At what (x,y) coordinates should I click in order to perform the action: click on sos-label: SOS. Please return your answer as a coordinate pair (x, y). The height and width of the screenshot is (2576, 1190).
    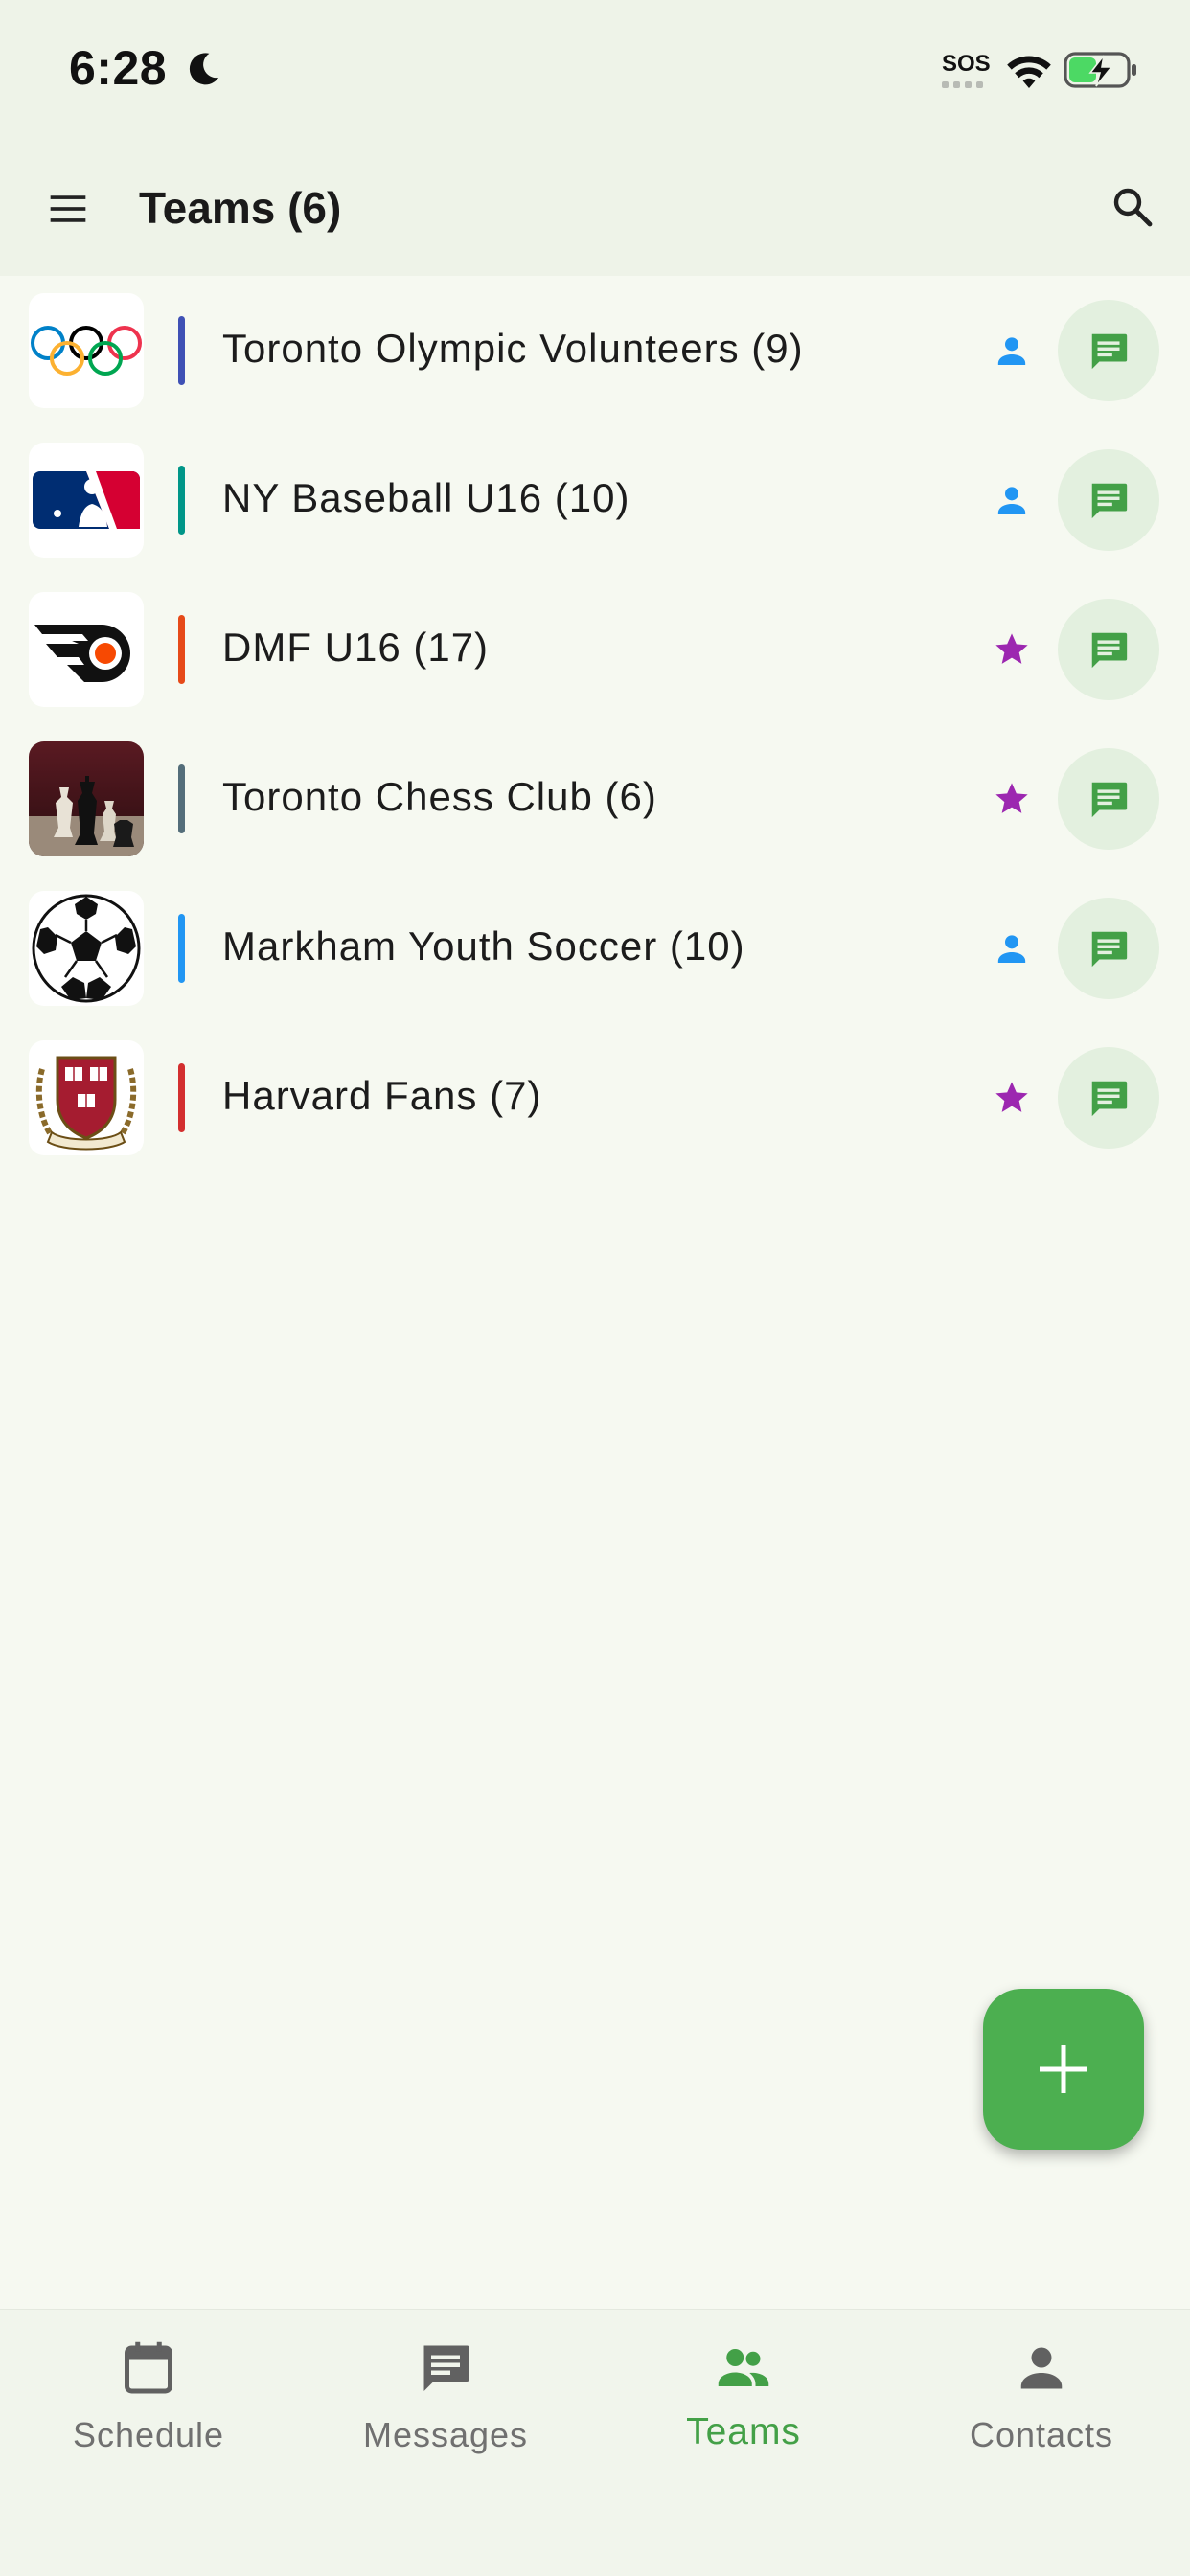
    Looking at the image, I should click on (967, 64).